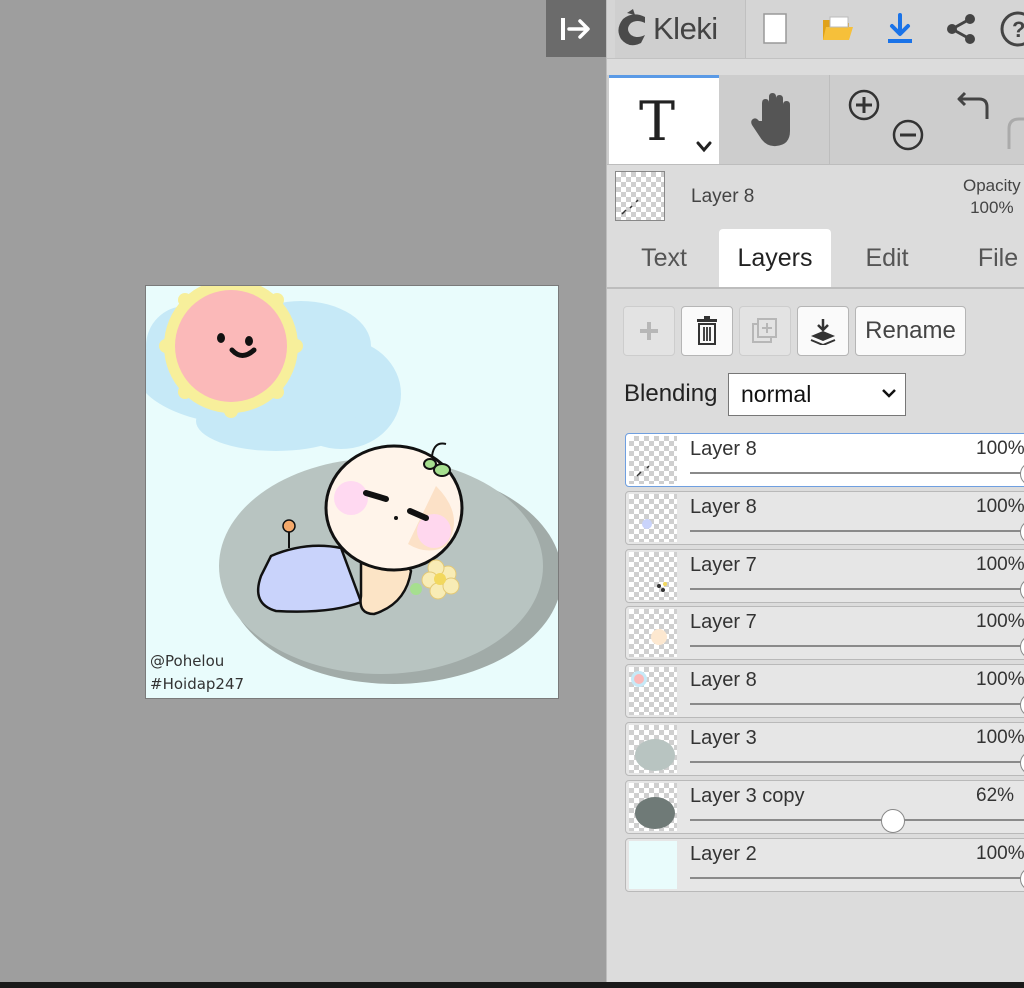  Describe the element at coordinates (889, 393) in the screenshot. I see `chevron-down-icon` at that location.